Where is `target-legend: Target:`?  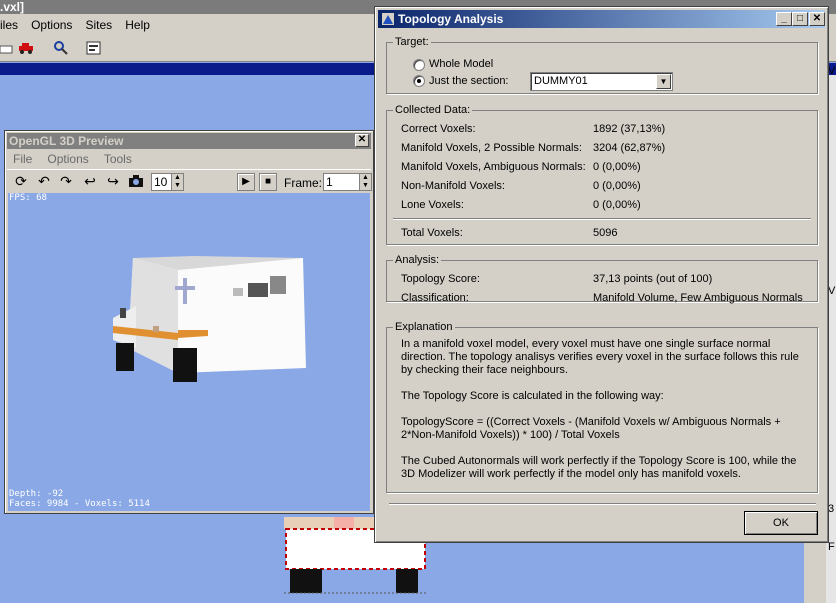
target-legend: Target: is located at coordinates (412, 42).